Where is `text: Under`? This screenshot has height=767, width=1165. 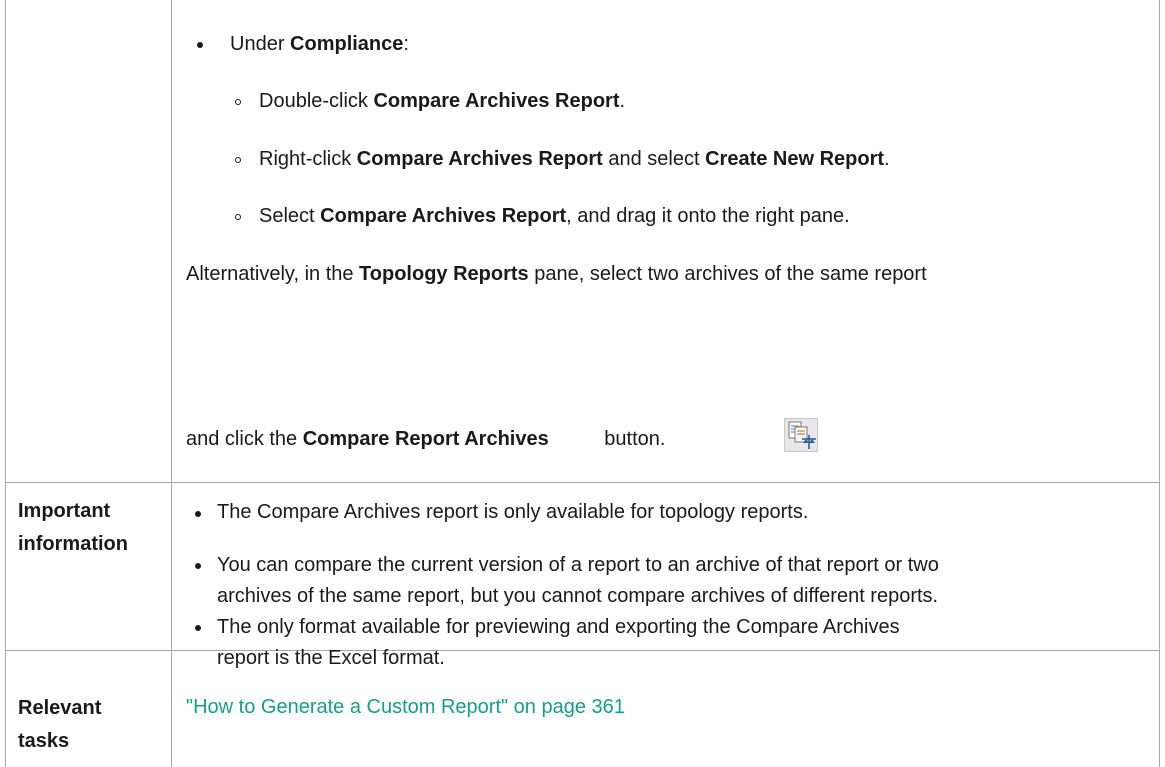
text: Under is located at coordinates (260, 44).